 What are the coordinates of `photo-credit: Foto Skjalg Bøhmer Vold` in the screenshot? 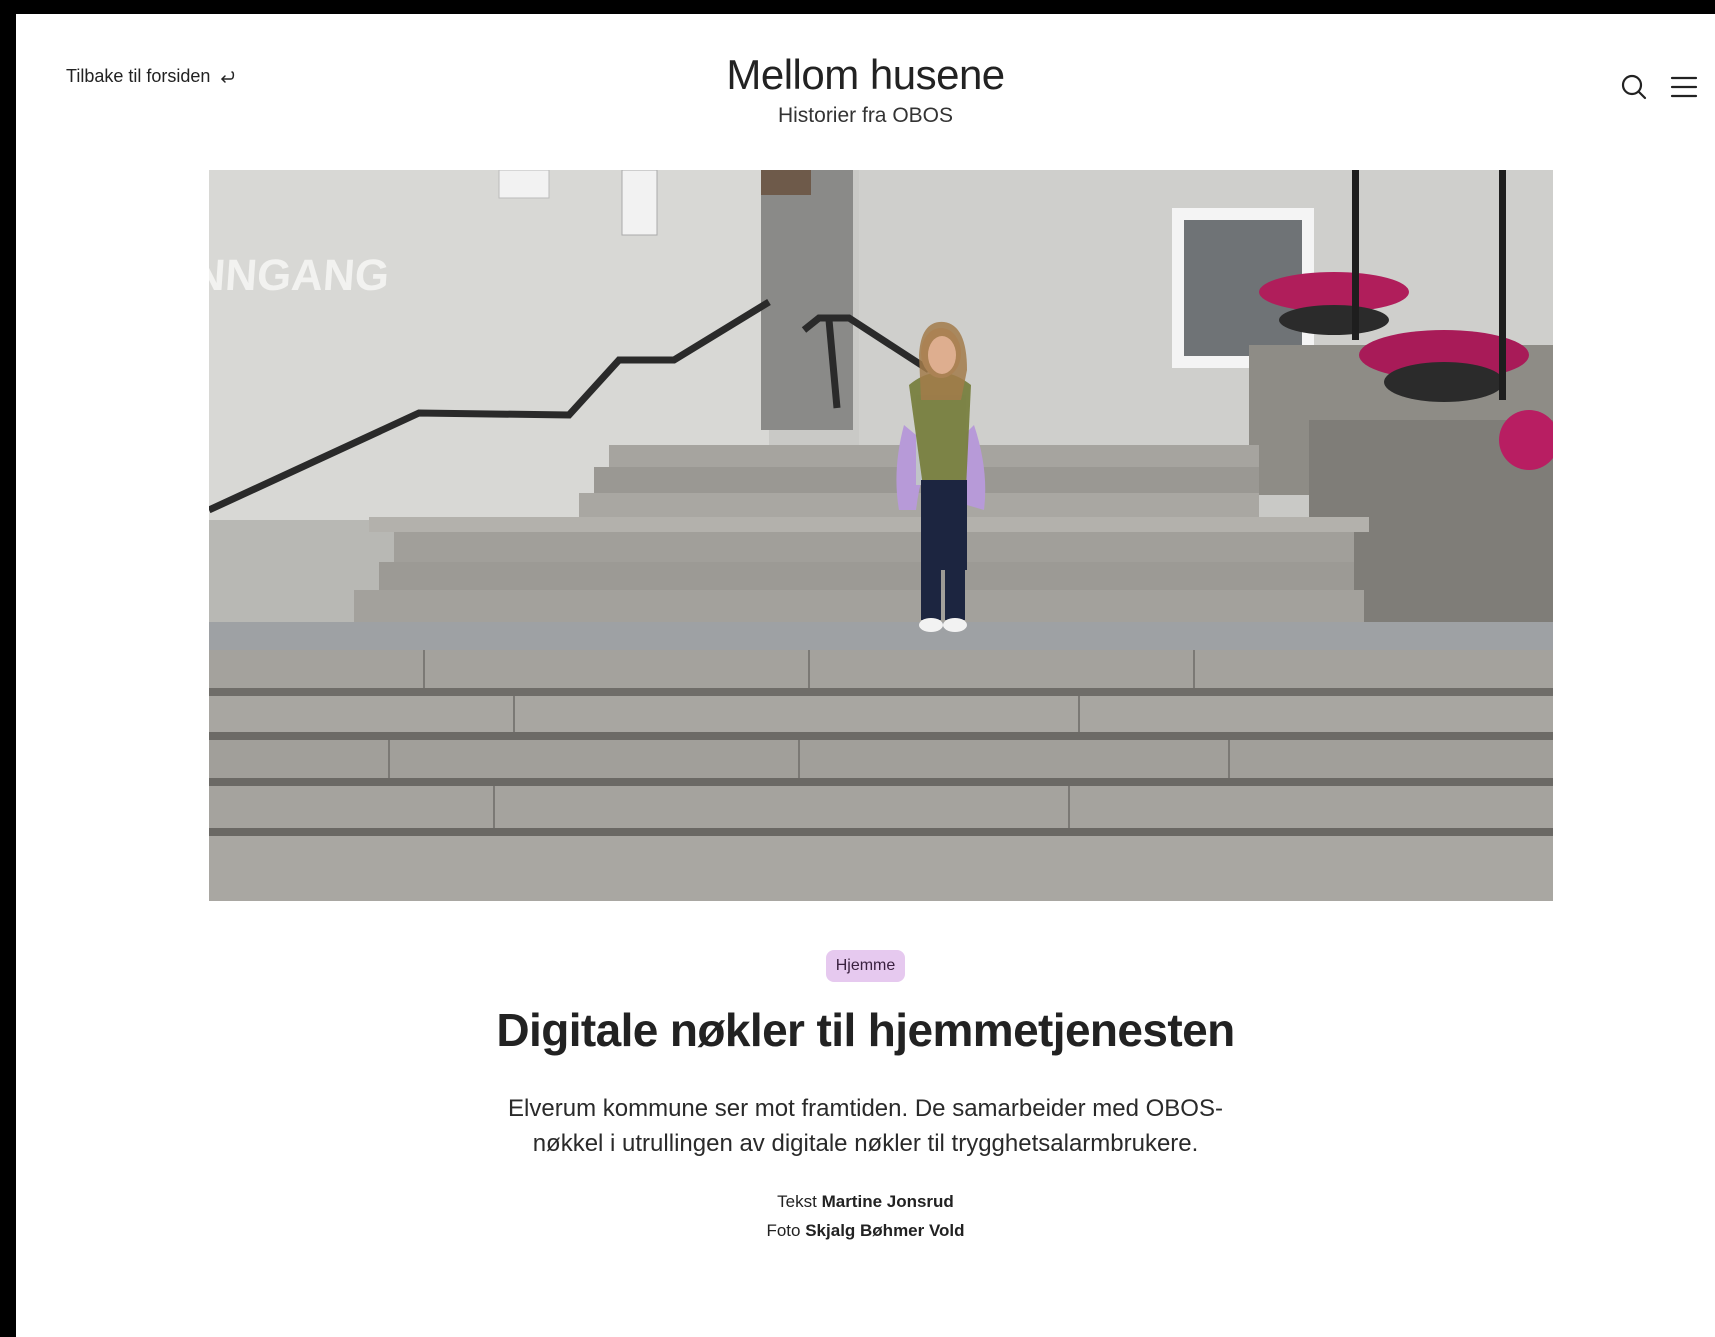 It's located at (865, 1230).